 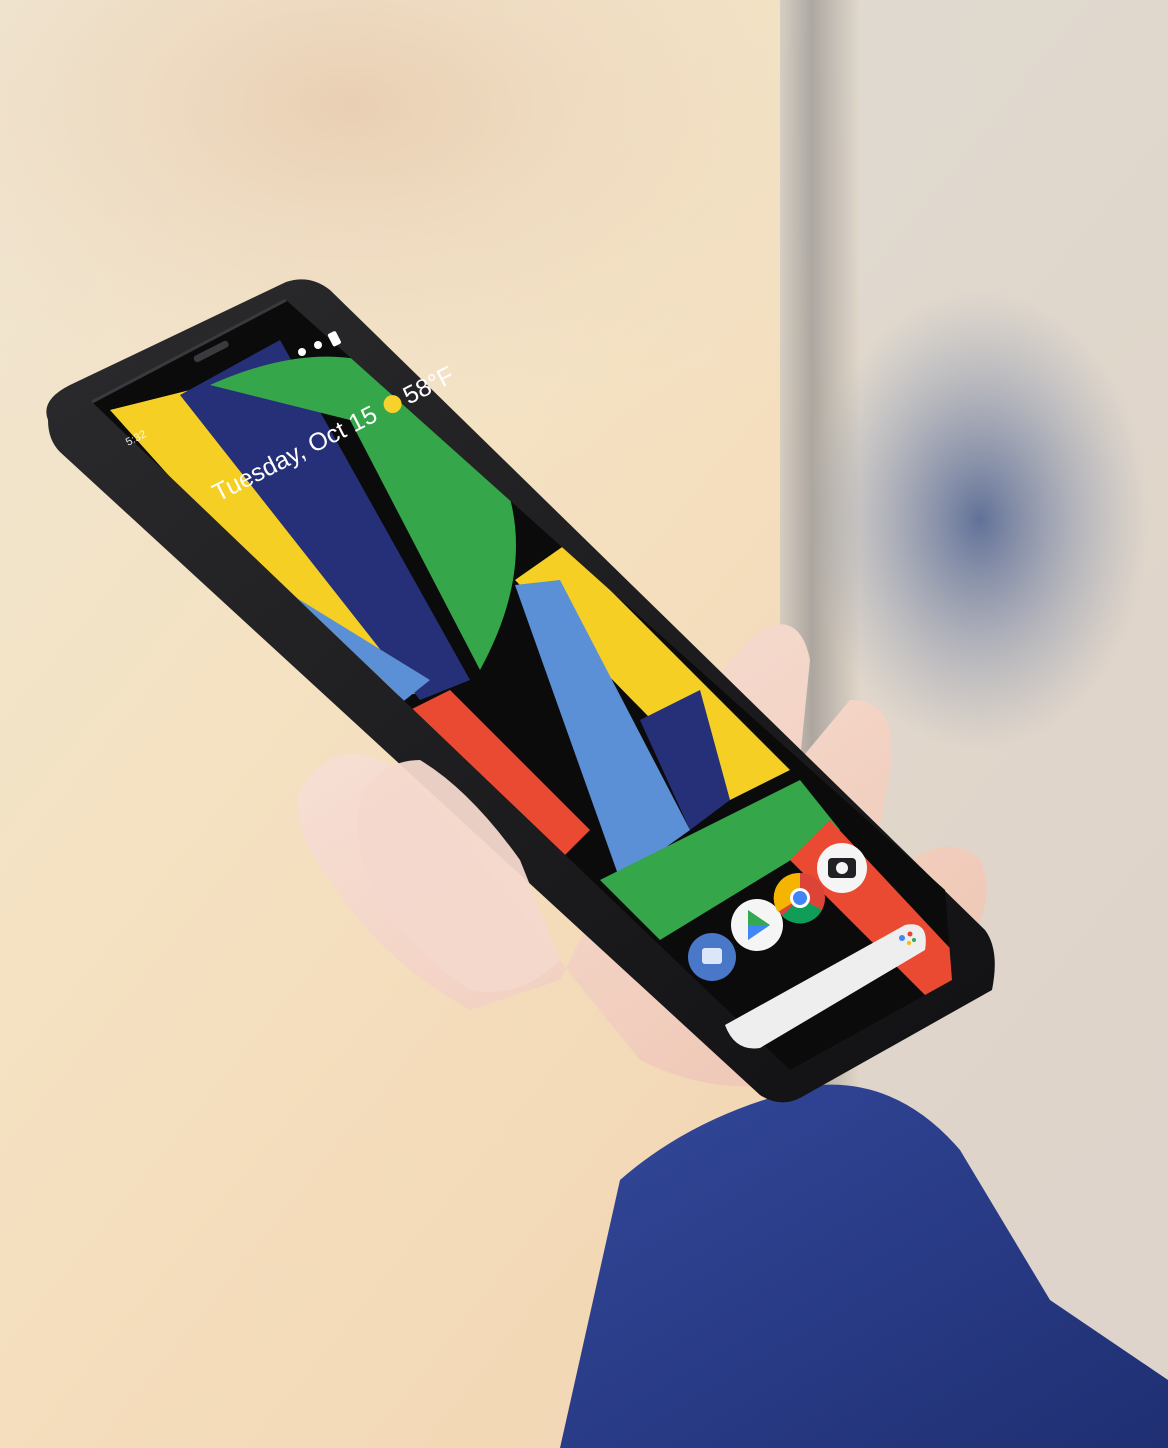 I want to click on signal-icon, so click(x=302, y=352).